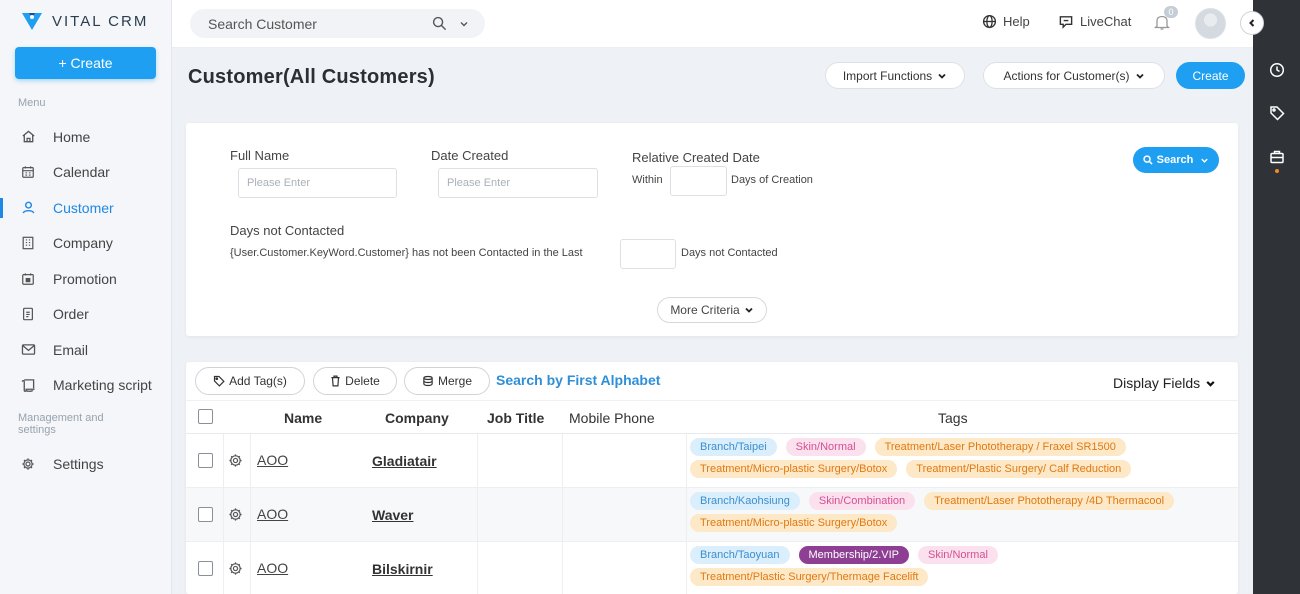  Describe the element at coordinates (83, 243) in the screenshot. I see `sidebar-item-label: Company` at that location.